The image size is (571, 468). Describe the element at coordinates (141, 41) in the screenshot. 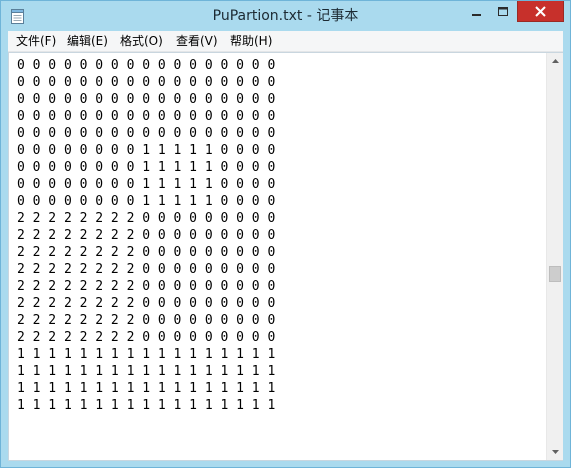

I see `menu-format: 格式(O)` at that location.